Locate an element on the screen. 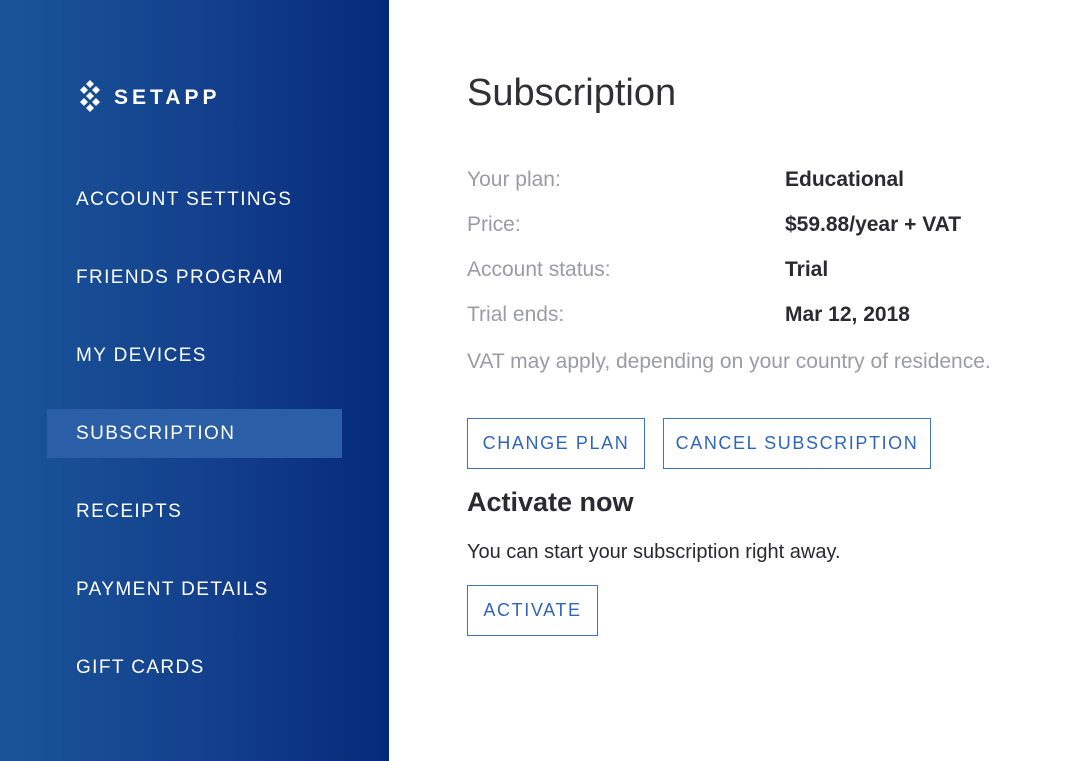 This screenshot has width=1080, height=761. plan-row: Your plan: Educational is located at coordinates (757, 190).